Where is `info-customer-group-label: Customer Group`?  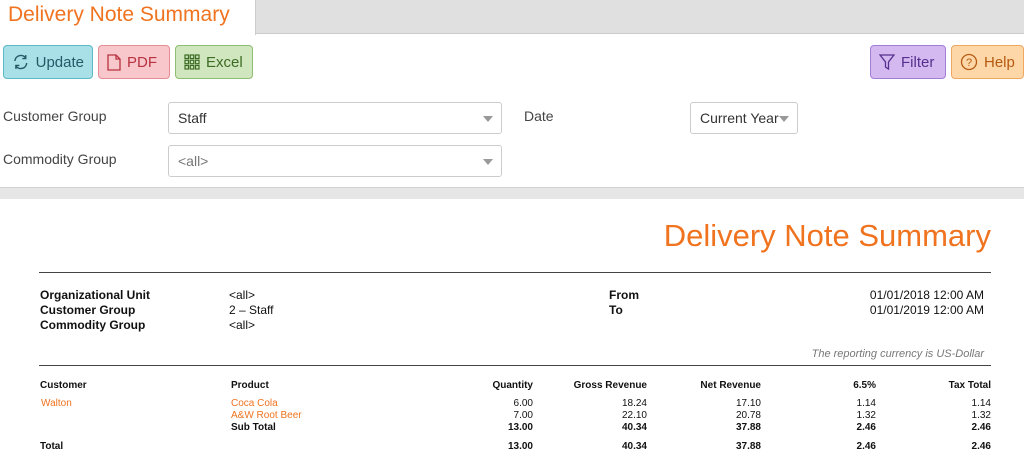
info-customer-group-label: Customer Group is located at coordinates (88, 310).